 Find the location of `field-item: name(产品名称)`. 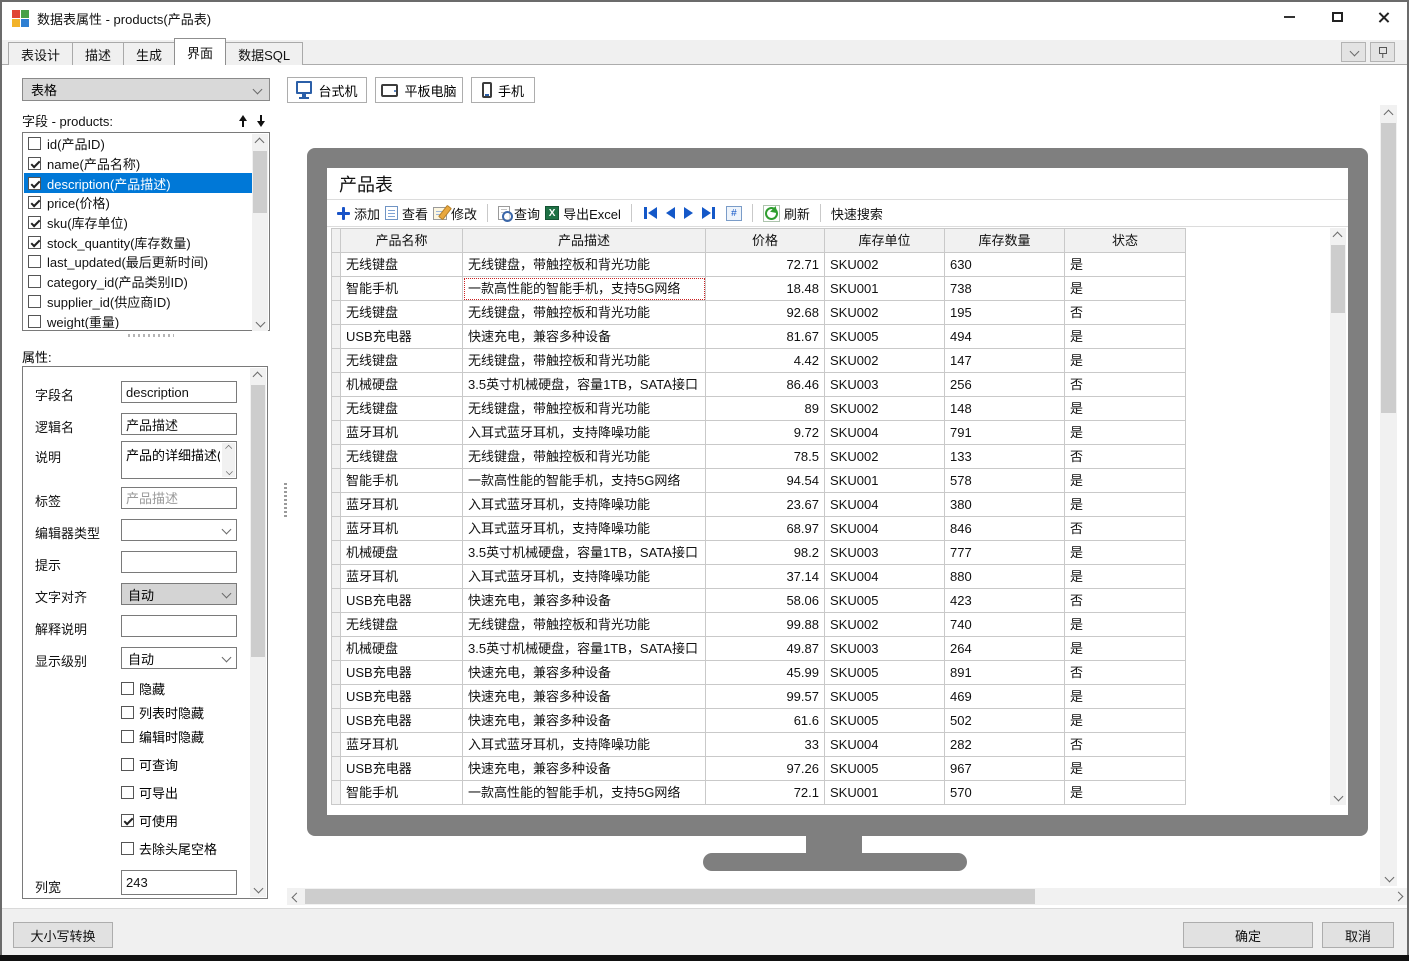

field-item: name(产品名称) is located at coordinates (138, 164).